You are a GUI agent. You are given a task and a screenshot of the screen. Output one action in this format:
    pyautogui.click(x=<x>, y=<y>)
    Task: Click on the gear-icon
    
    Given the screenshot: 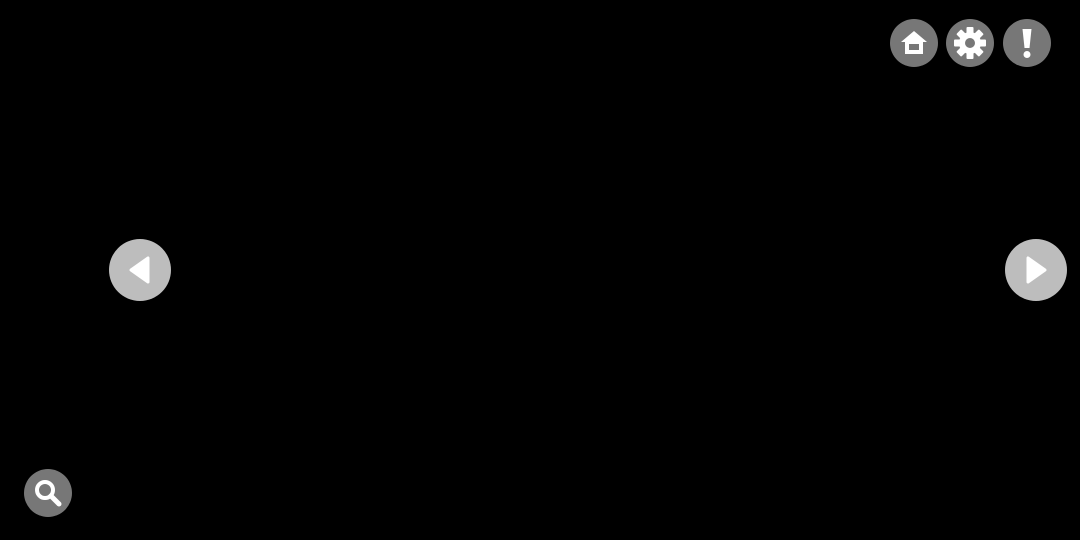 What is the action you would take?
    pyautogui.click(x=970, y=43)
    